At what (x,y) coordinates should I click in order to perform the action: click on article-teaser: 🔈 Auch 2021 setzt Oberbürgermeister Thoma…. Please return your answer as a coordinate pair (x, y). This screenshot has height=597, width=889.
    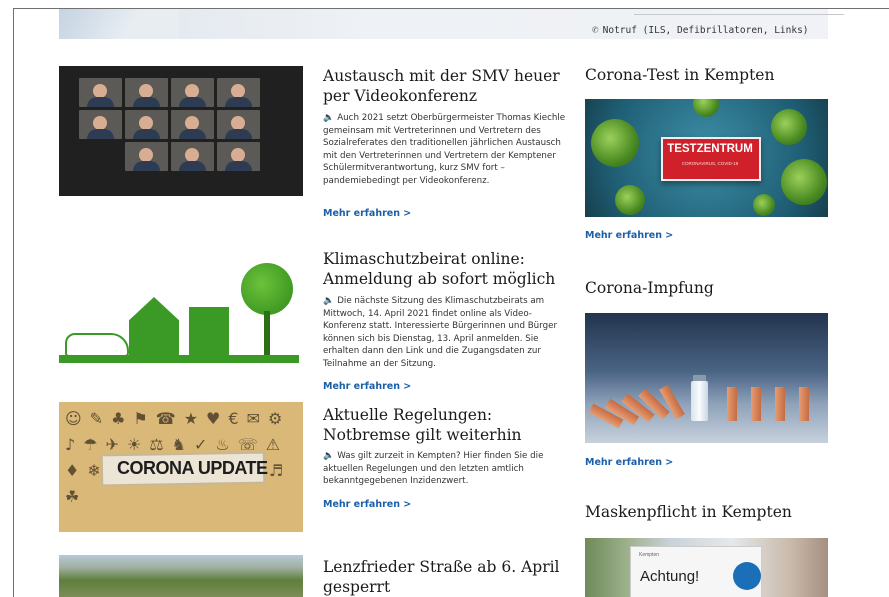
    Looking at the image, I should click on (445, 150).